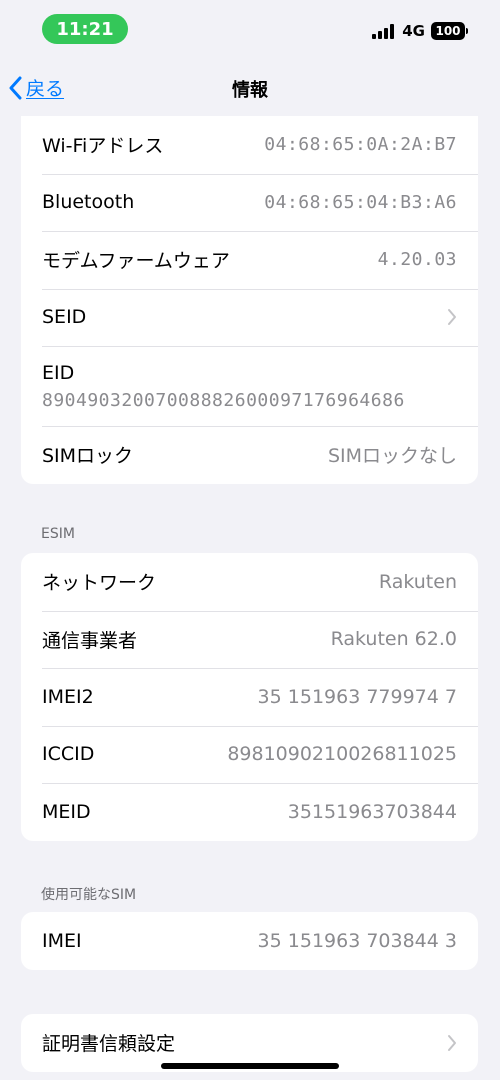  I want to click on carrier-row: 通信事業者 Rakuten 62.0, so click(249, 639).